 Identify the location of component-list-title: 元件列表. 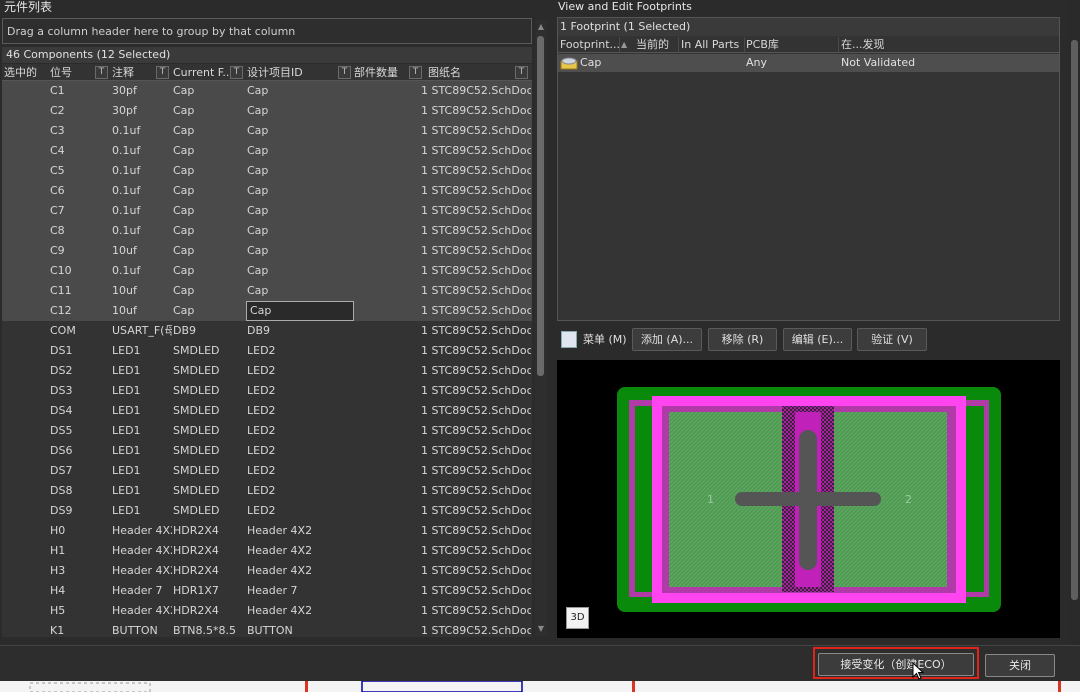
(28, 7).